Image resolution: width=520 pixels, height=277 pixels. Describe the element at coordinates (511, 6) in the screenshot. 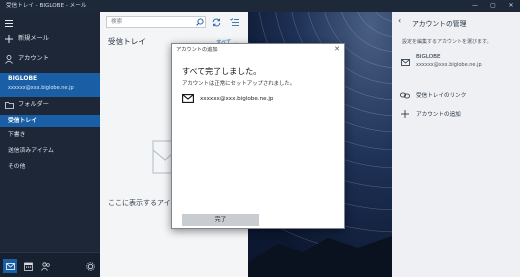

I see `close-window-button: ✕` at that location.